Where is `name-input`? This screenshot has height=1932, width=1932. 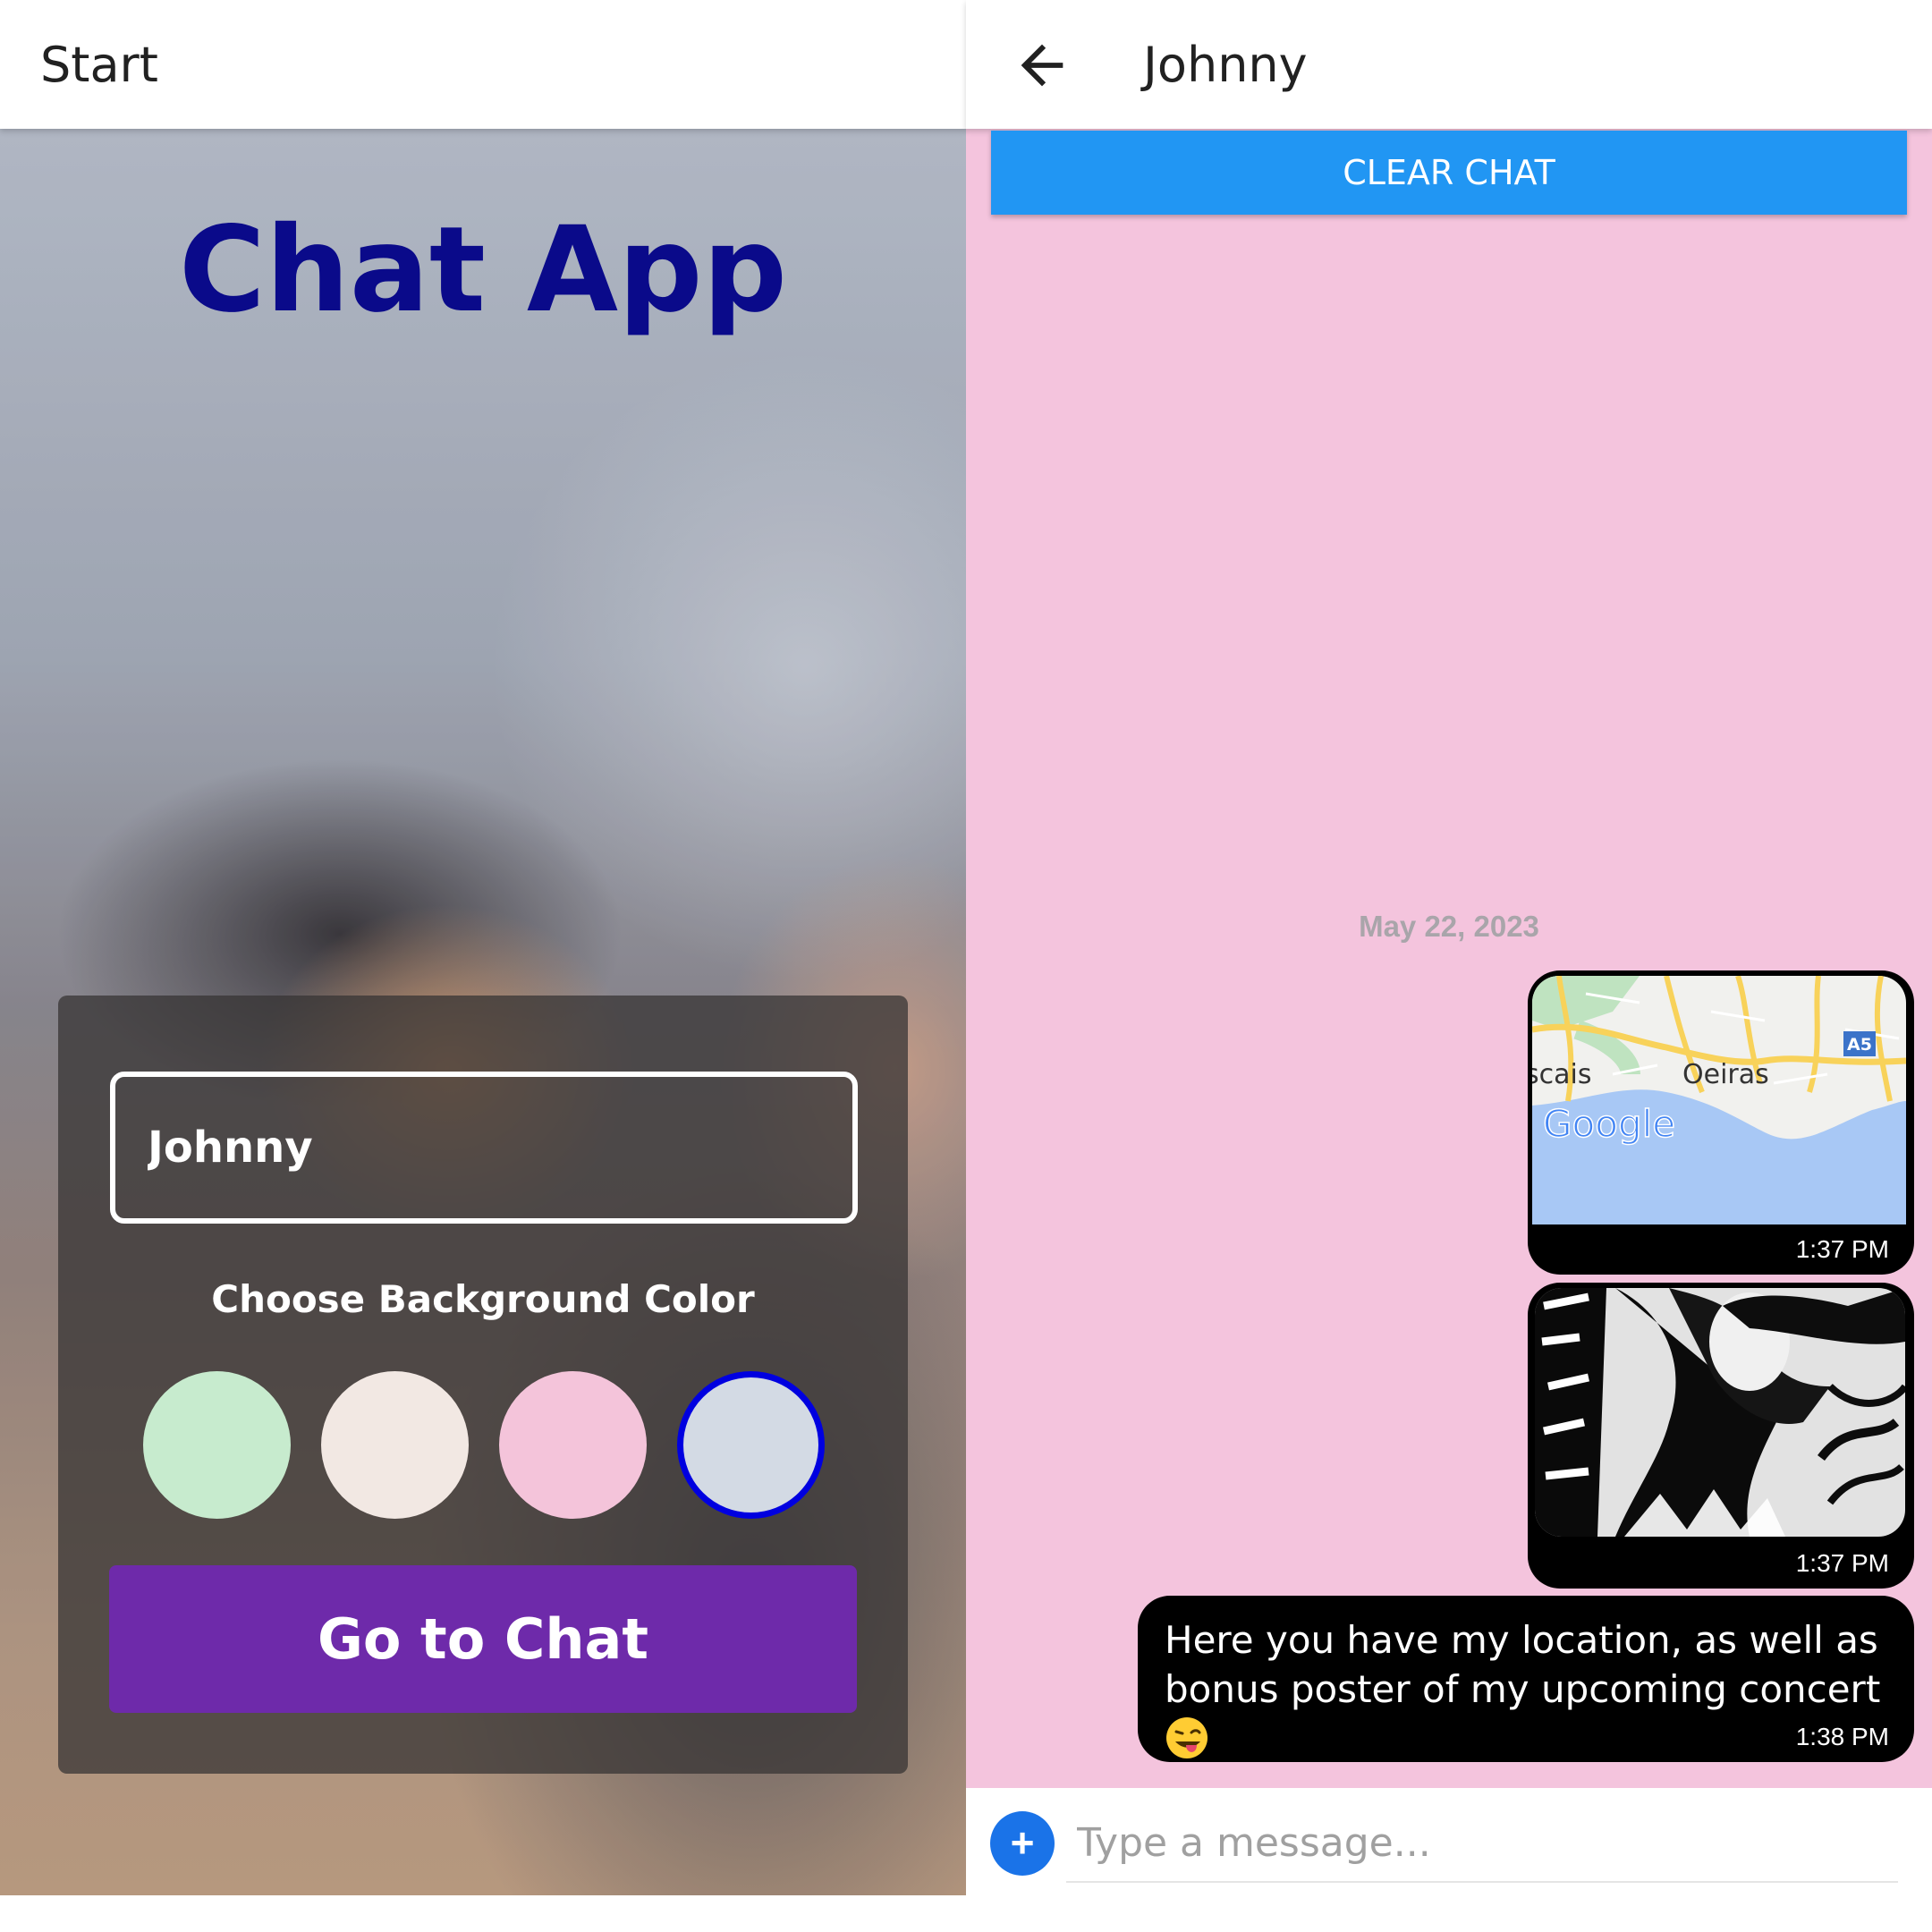 name-input is located at coordinates (484, 1148).